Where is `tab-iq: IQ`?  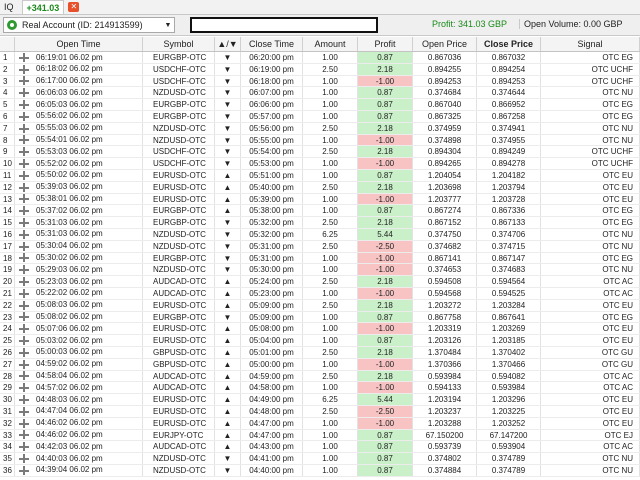 tab-iq: IQ is located at coordinates (9, 7).